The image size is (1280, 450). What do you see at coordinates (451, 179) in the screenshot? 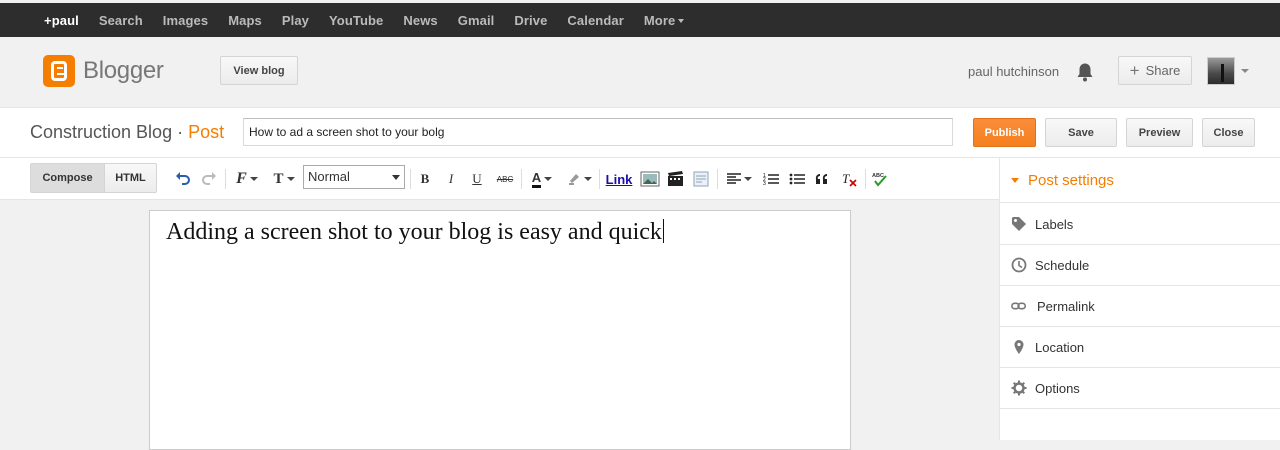
I see `italic-button: I` at bounding box center [451, 179].